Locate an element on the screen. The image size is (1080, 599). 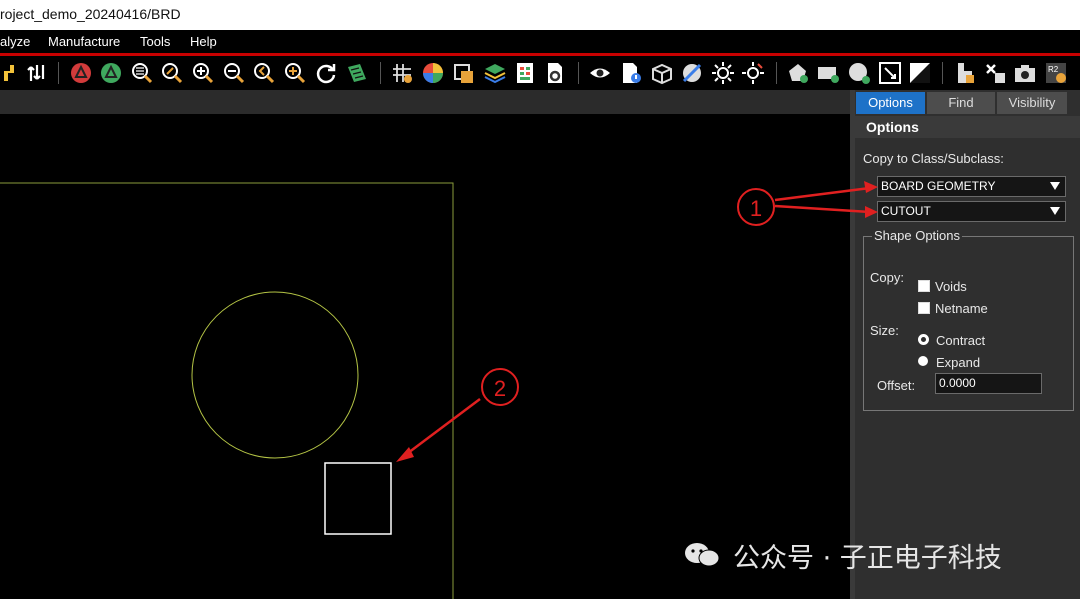
window-titlebar: roject_demo_20240416/BRD is located at coordinates (540, 15).